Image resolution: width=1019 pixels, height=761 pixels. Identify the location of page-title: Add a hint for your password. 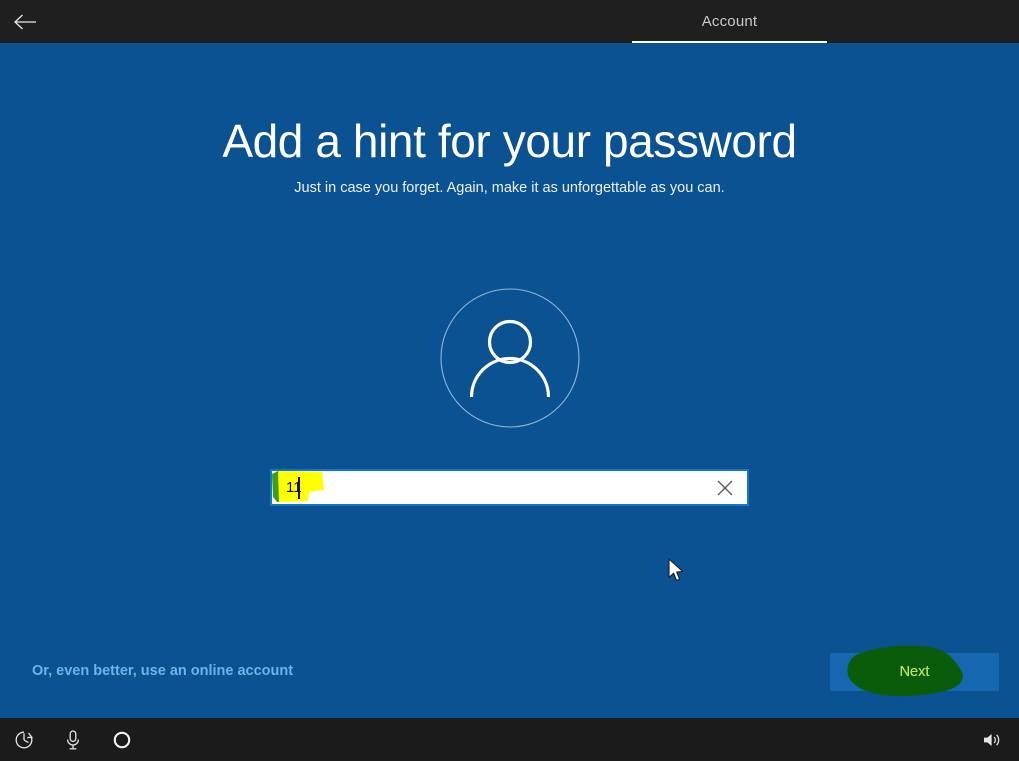
(509, 141).